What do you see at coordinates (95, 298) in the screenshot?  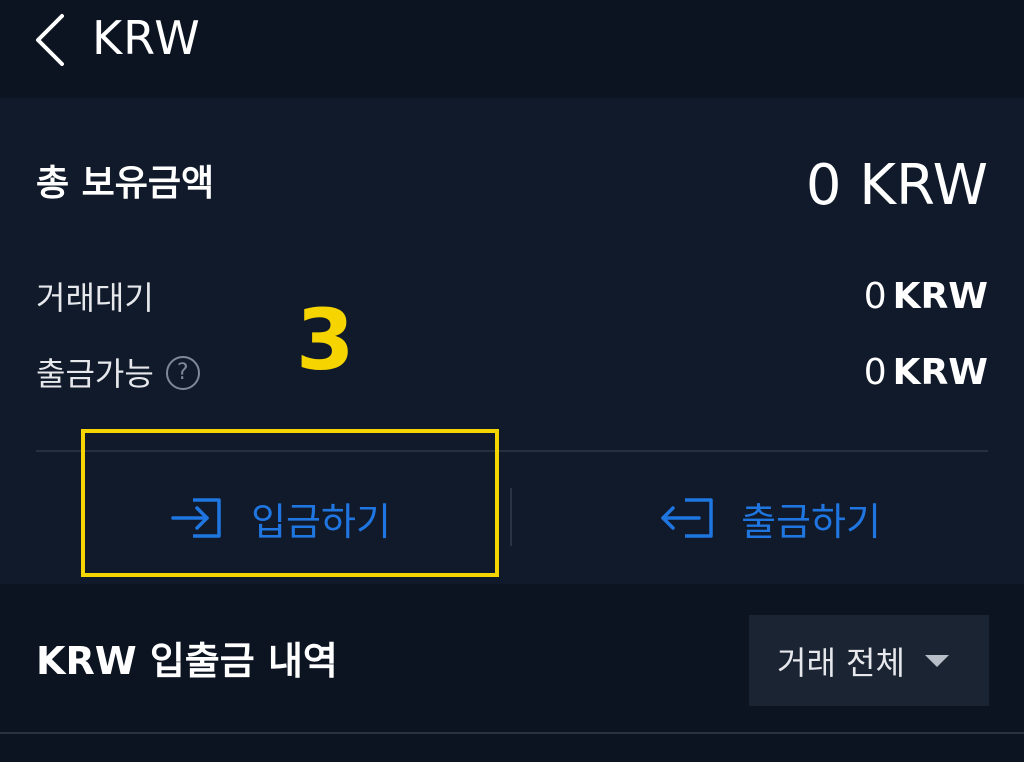 I see `pending-trade-label: 거래대기` at bounding box center [95, 298].